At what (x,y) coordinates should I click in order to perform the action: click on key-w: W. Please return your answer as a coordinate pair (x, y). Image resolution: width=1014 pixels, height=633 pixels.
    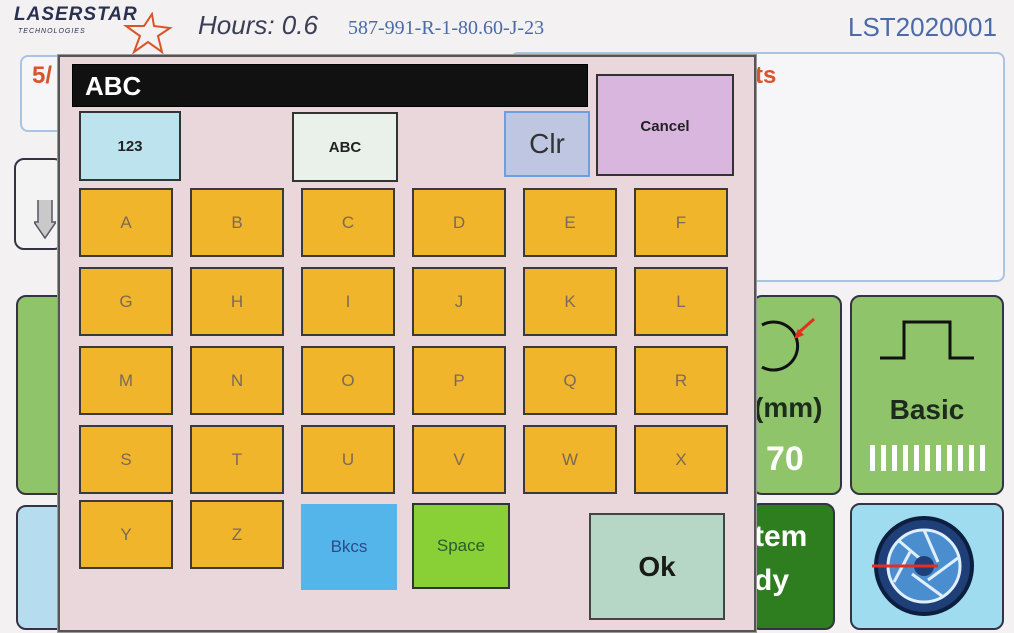
    Looking at the image, I should click on (570, 459).